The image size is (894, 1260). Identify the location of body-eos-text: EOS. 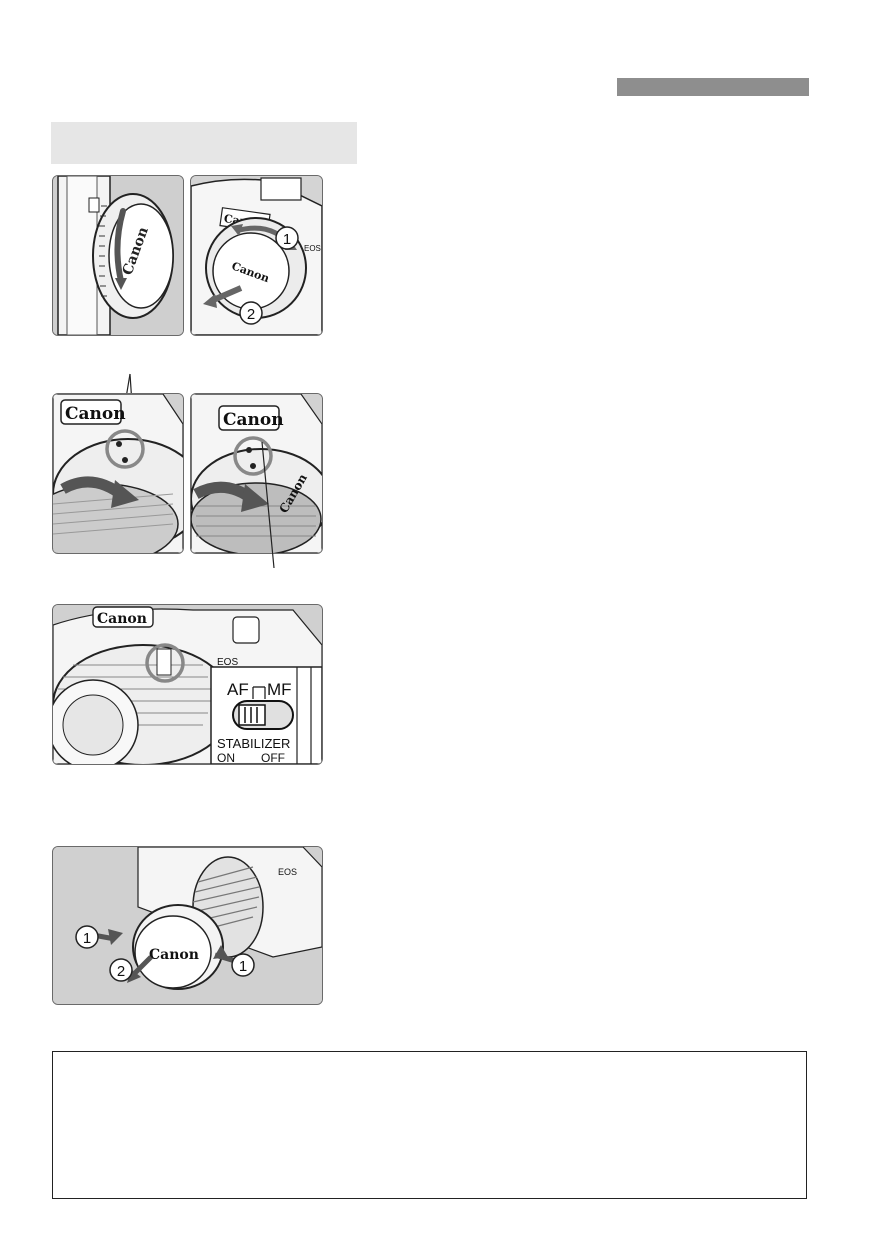
(312, 248).